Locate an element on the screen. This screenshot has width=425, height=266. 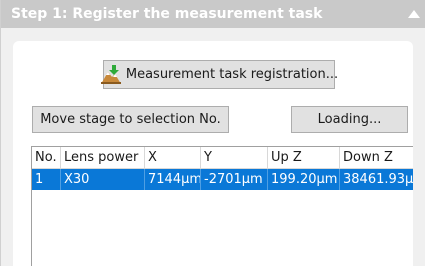
column-header-x: X is located at coordinates (173, 157).